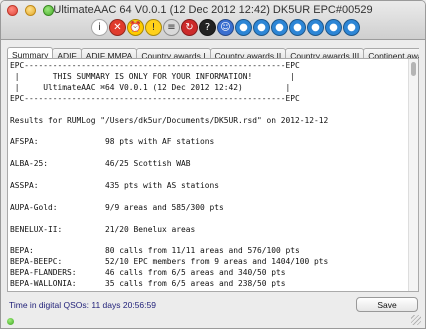 Image resolution: width=426 pixels, height=329 pixels. I want to click on notes-icon: ≡, so click(171, 27).